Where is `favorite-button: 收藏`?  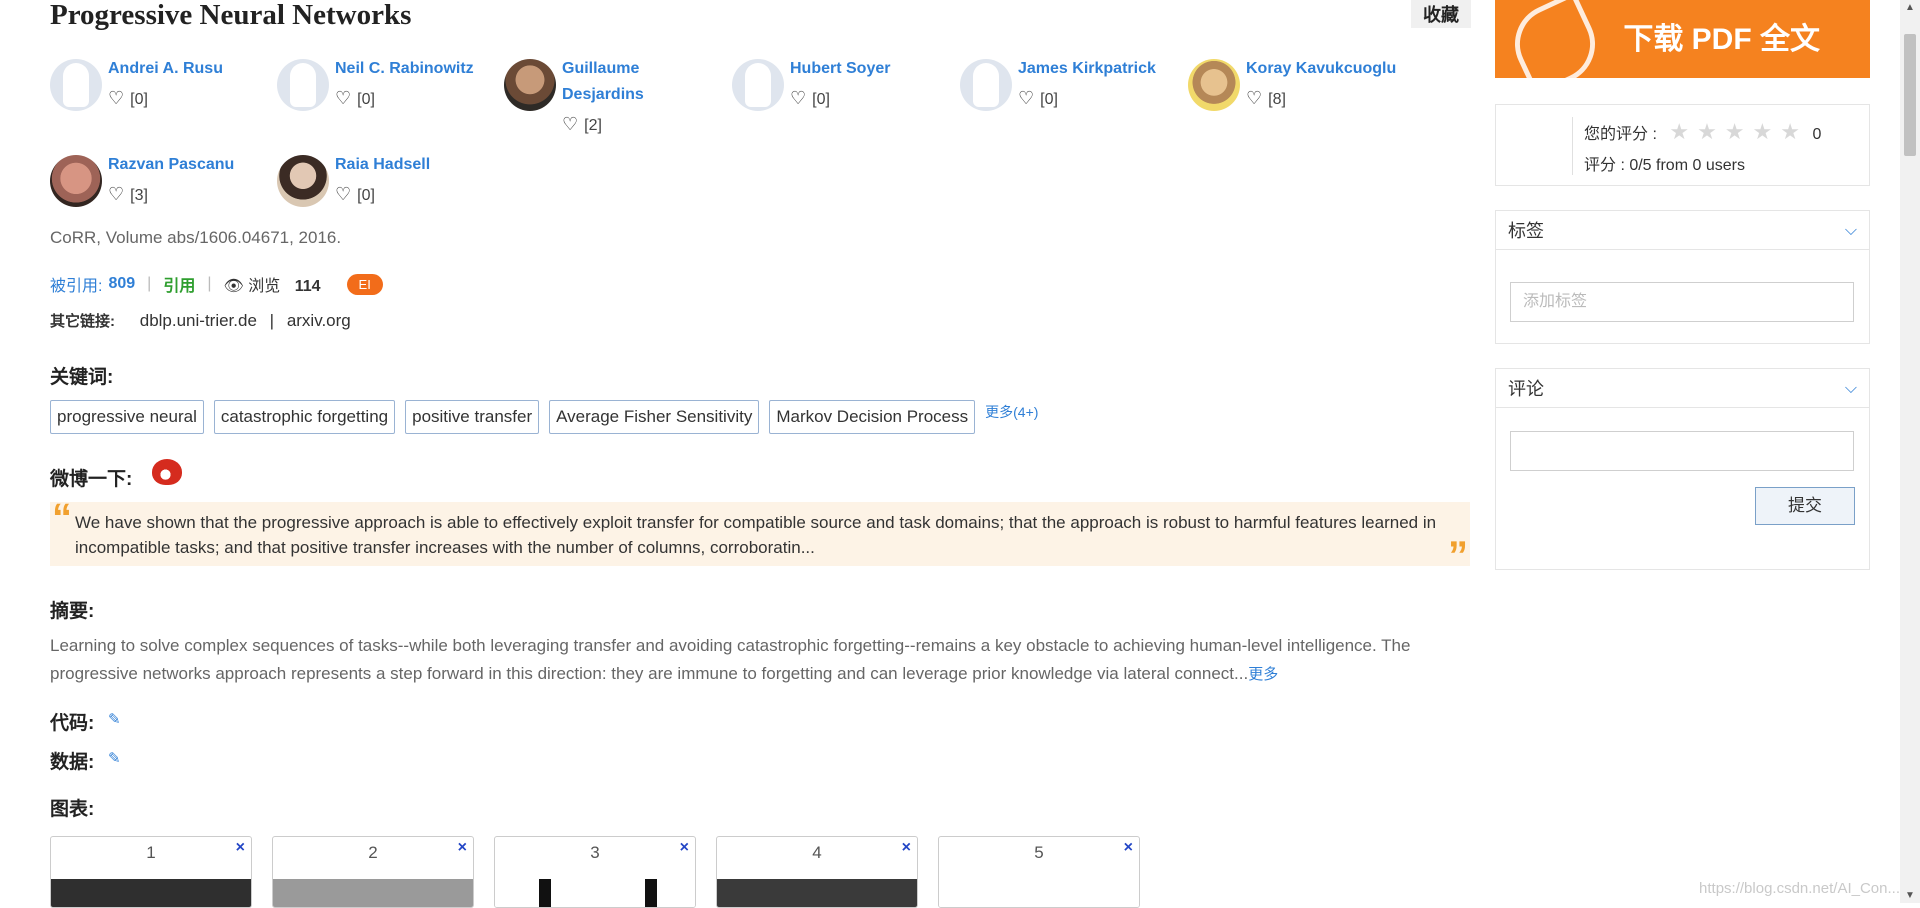
favorite-button: 收藏 is located at coordinates (1441, 14).